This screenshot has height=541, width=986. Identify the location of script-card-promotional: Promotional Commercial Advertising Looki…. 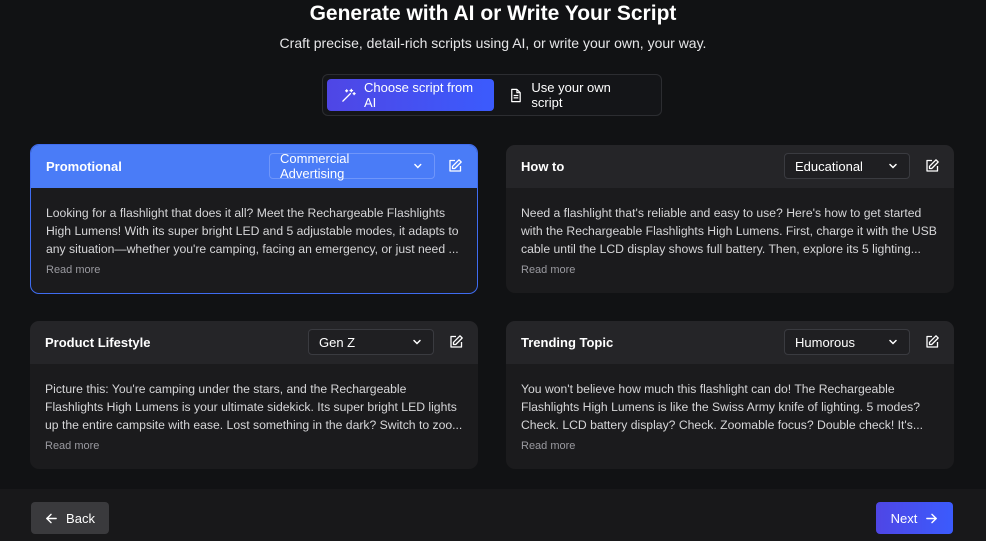
(254, 219).